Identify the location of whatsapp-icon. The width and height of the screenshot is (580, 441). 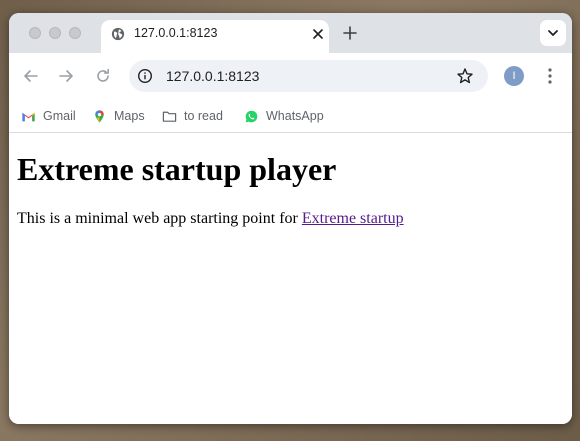
(251, 116).